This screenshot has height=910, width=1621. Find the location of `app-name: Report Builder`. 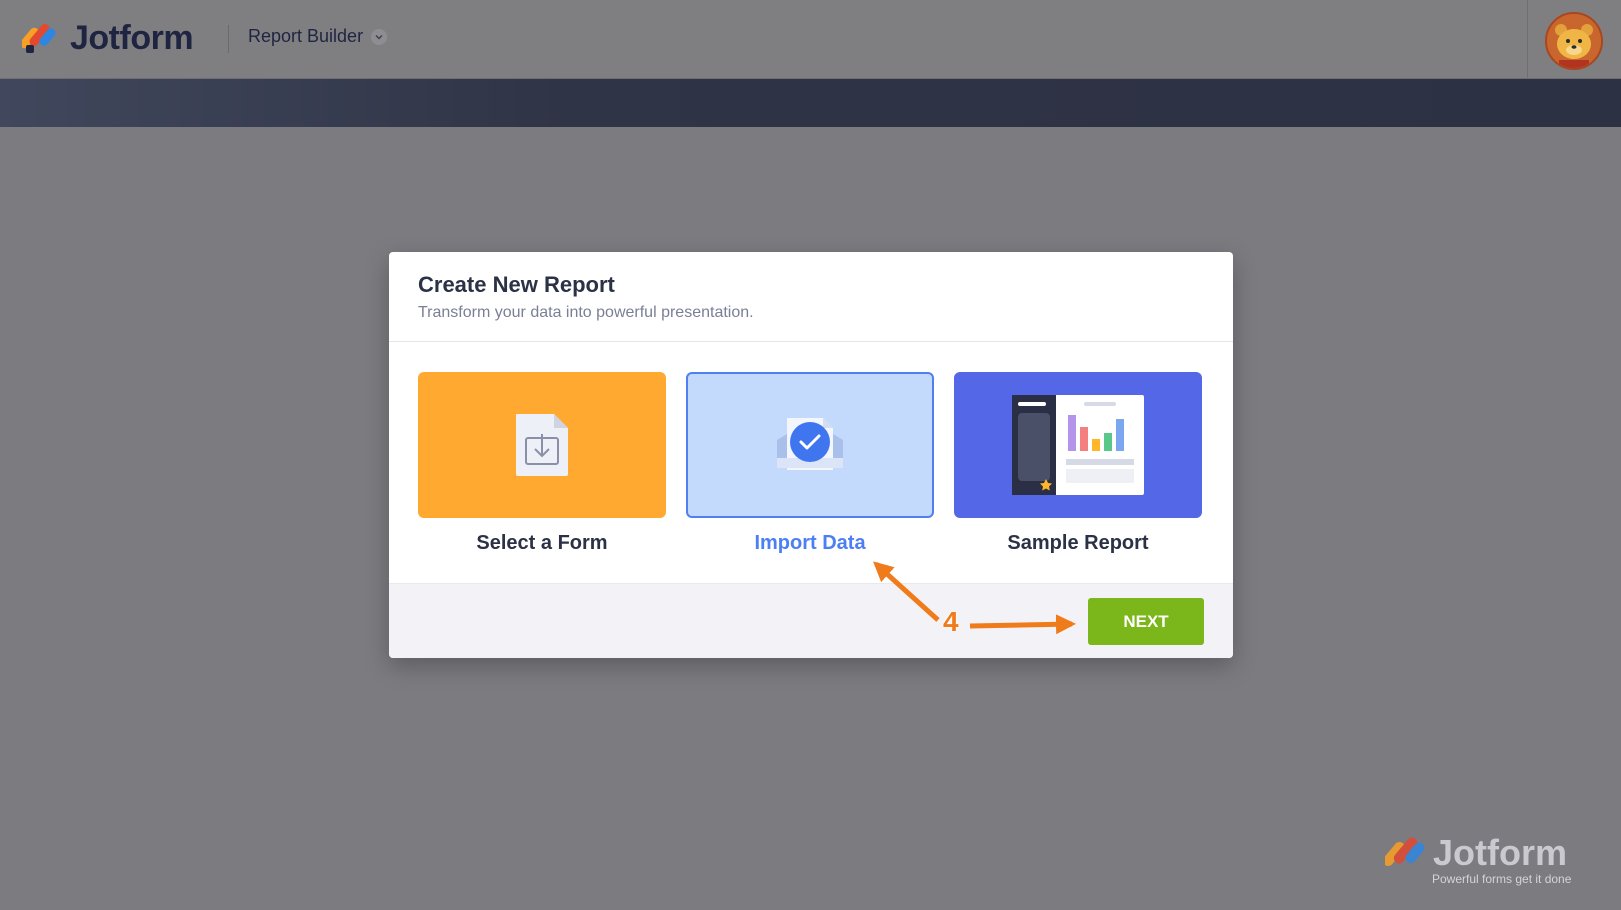

app-name: Report Builder is located at coordinates (306, 36).